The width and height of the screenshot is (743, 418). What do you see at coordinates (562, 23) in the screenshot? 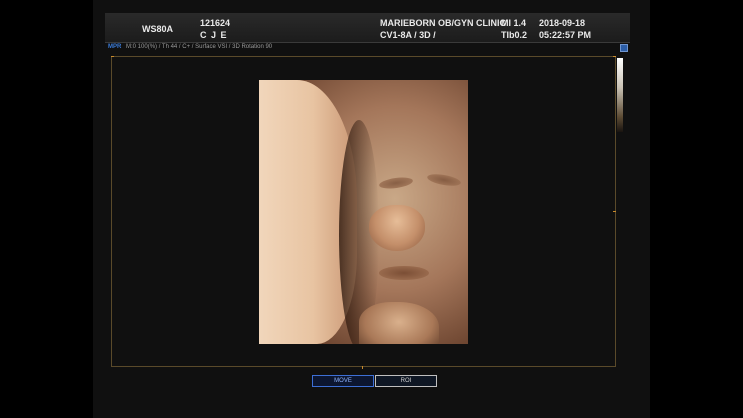
I see `exam-date: 2018-09-18` at bounding box center [562, 23].